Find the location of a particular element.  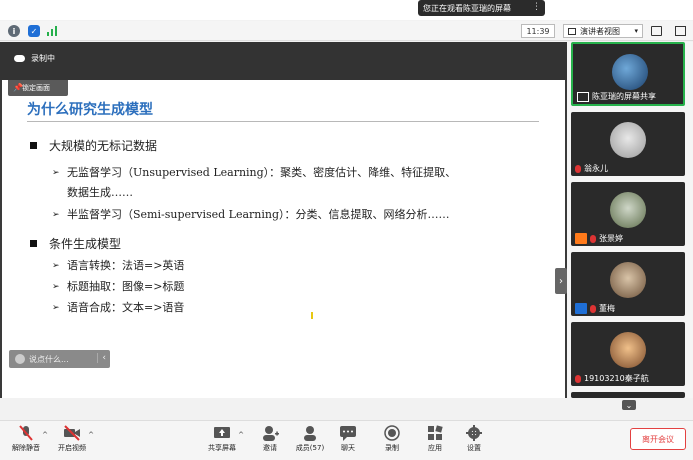

text-cursor is located at coordinates (312, 315).